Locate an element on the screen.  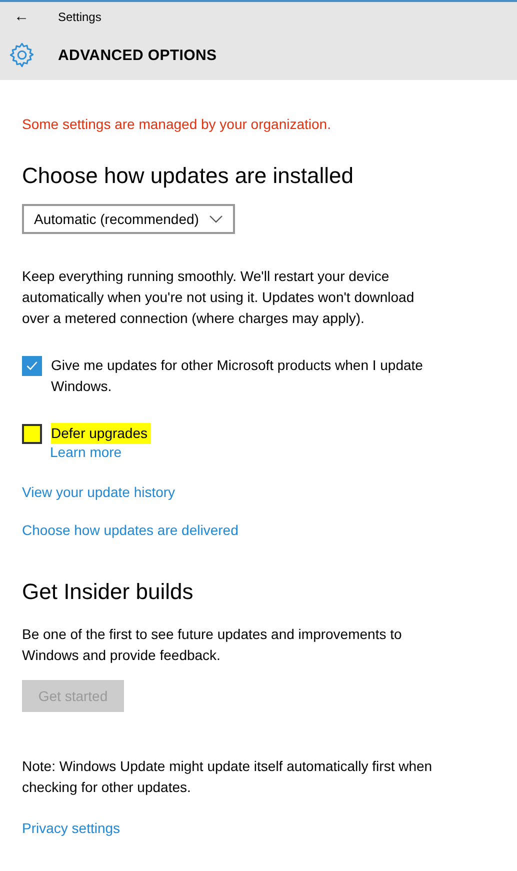
settings-icon is located at coordinates (22, 55).